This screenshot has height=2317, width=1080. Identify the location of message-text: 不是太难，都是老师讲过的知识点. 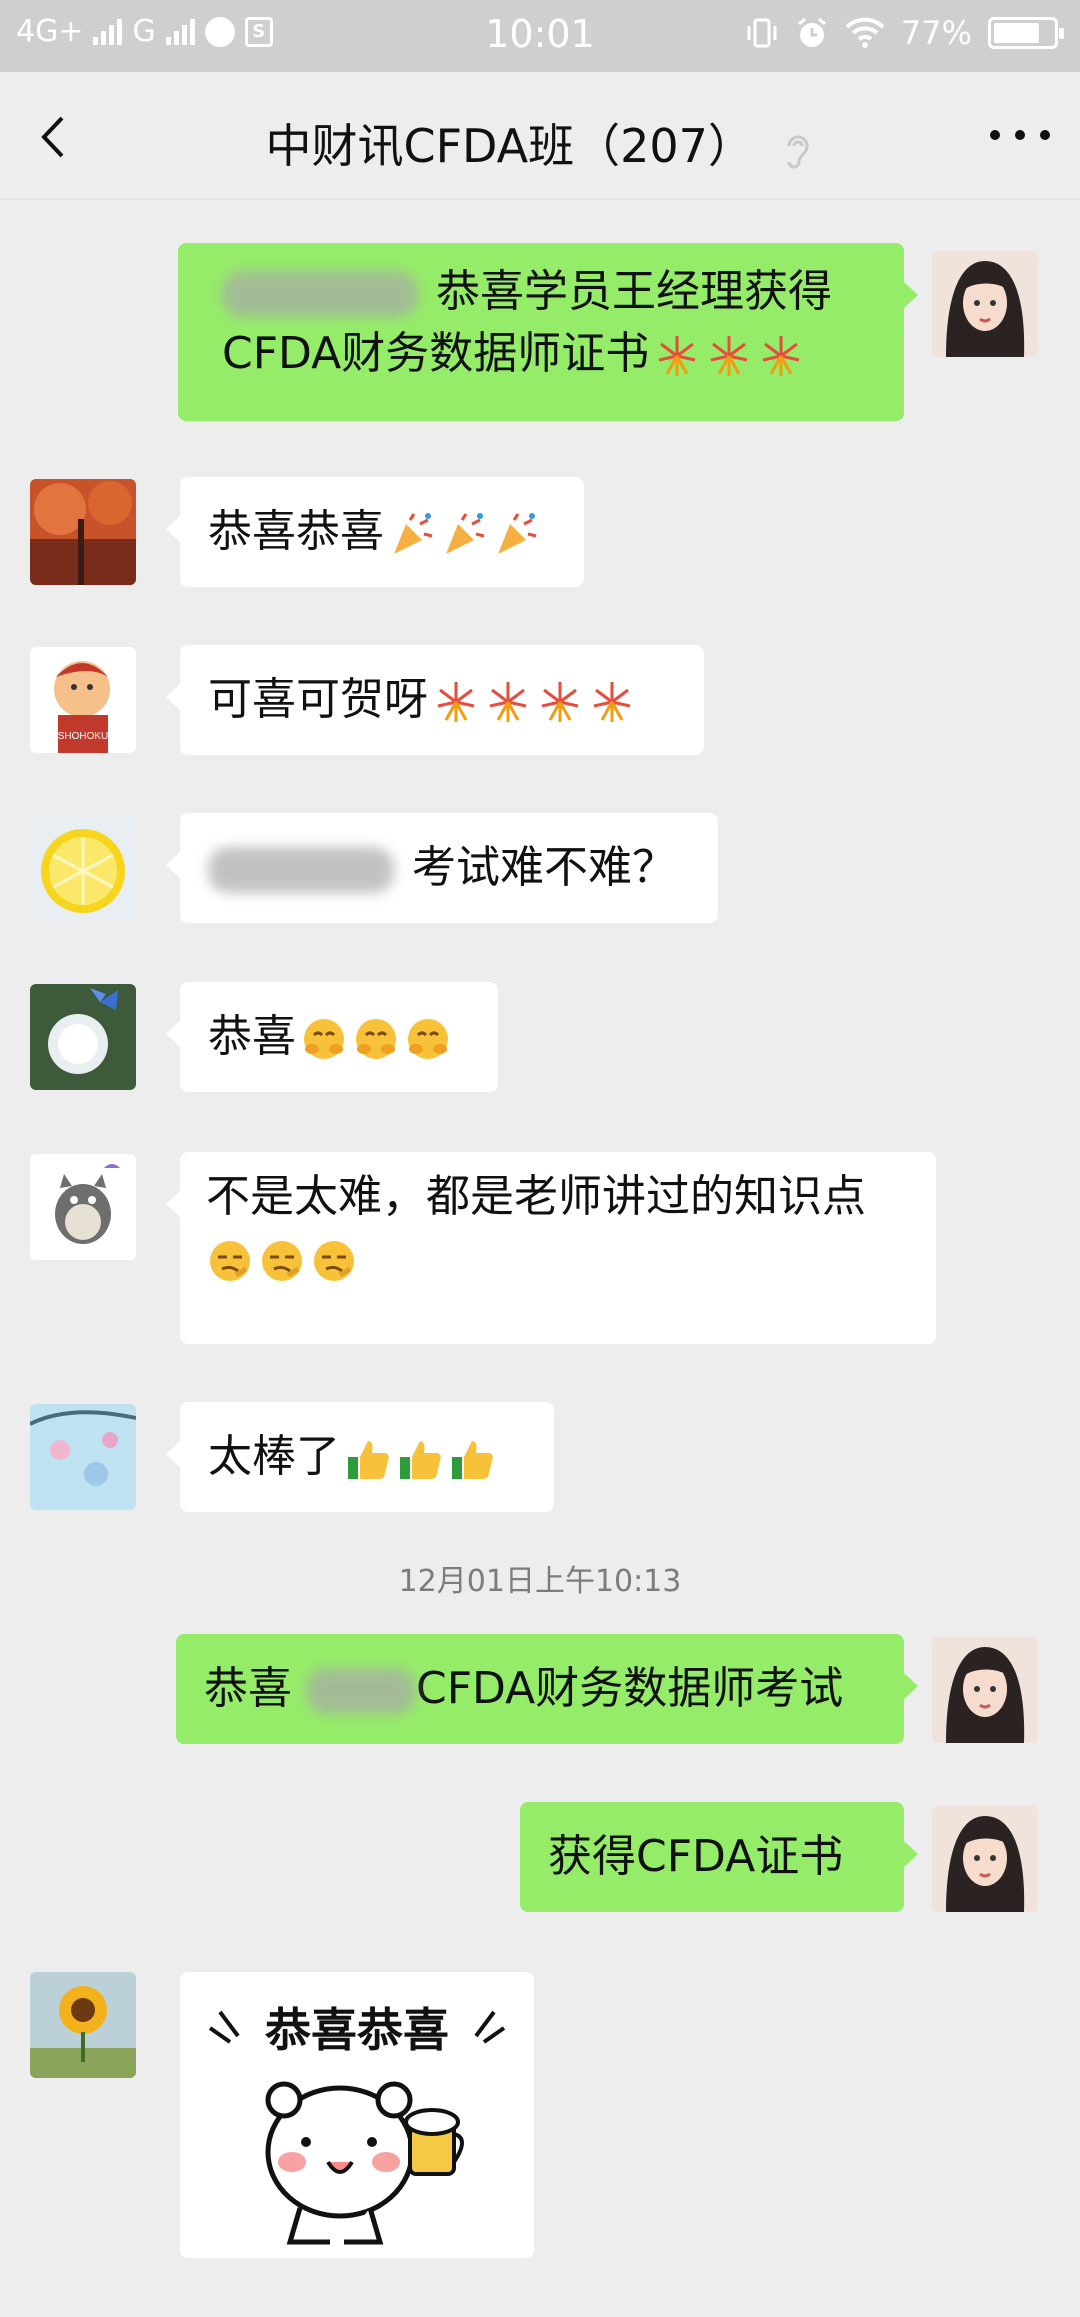
(536, 1196).